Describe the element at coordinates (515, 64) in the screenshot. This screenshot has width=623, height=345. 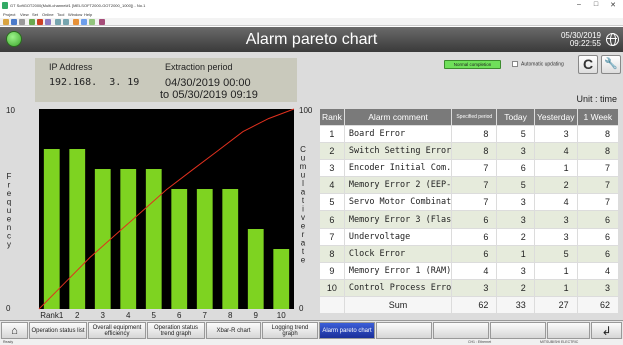
I see `auto-update-checkbox` at that location.